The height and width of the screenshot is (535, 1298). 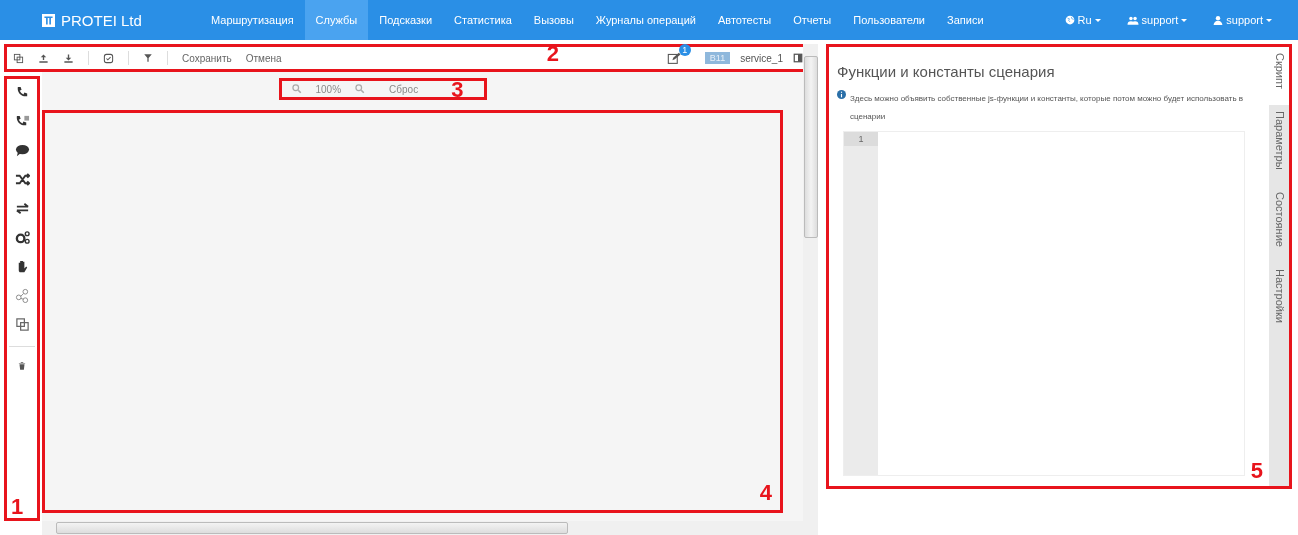 I want to click on globe-icon, so click(x=1069, y=20).